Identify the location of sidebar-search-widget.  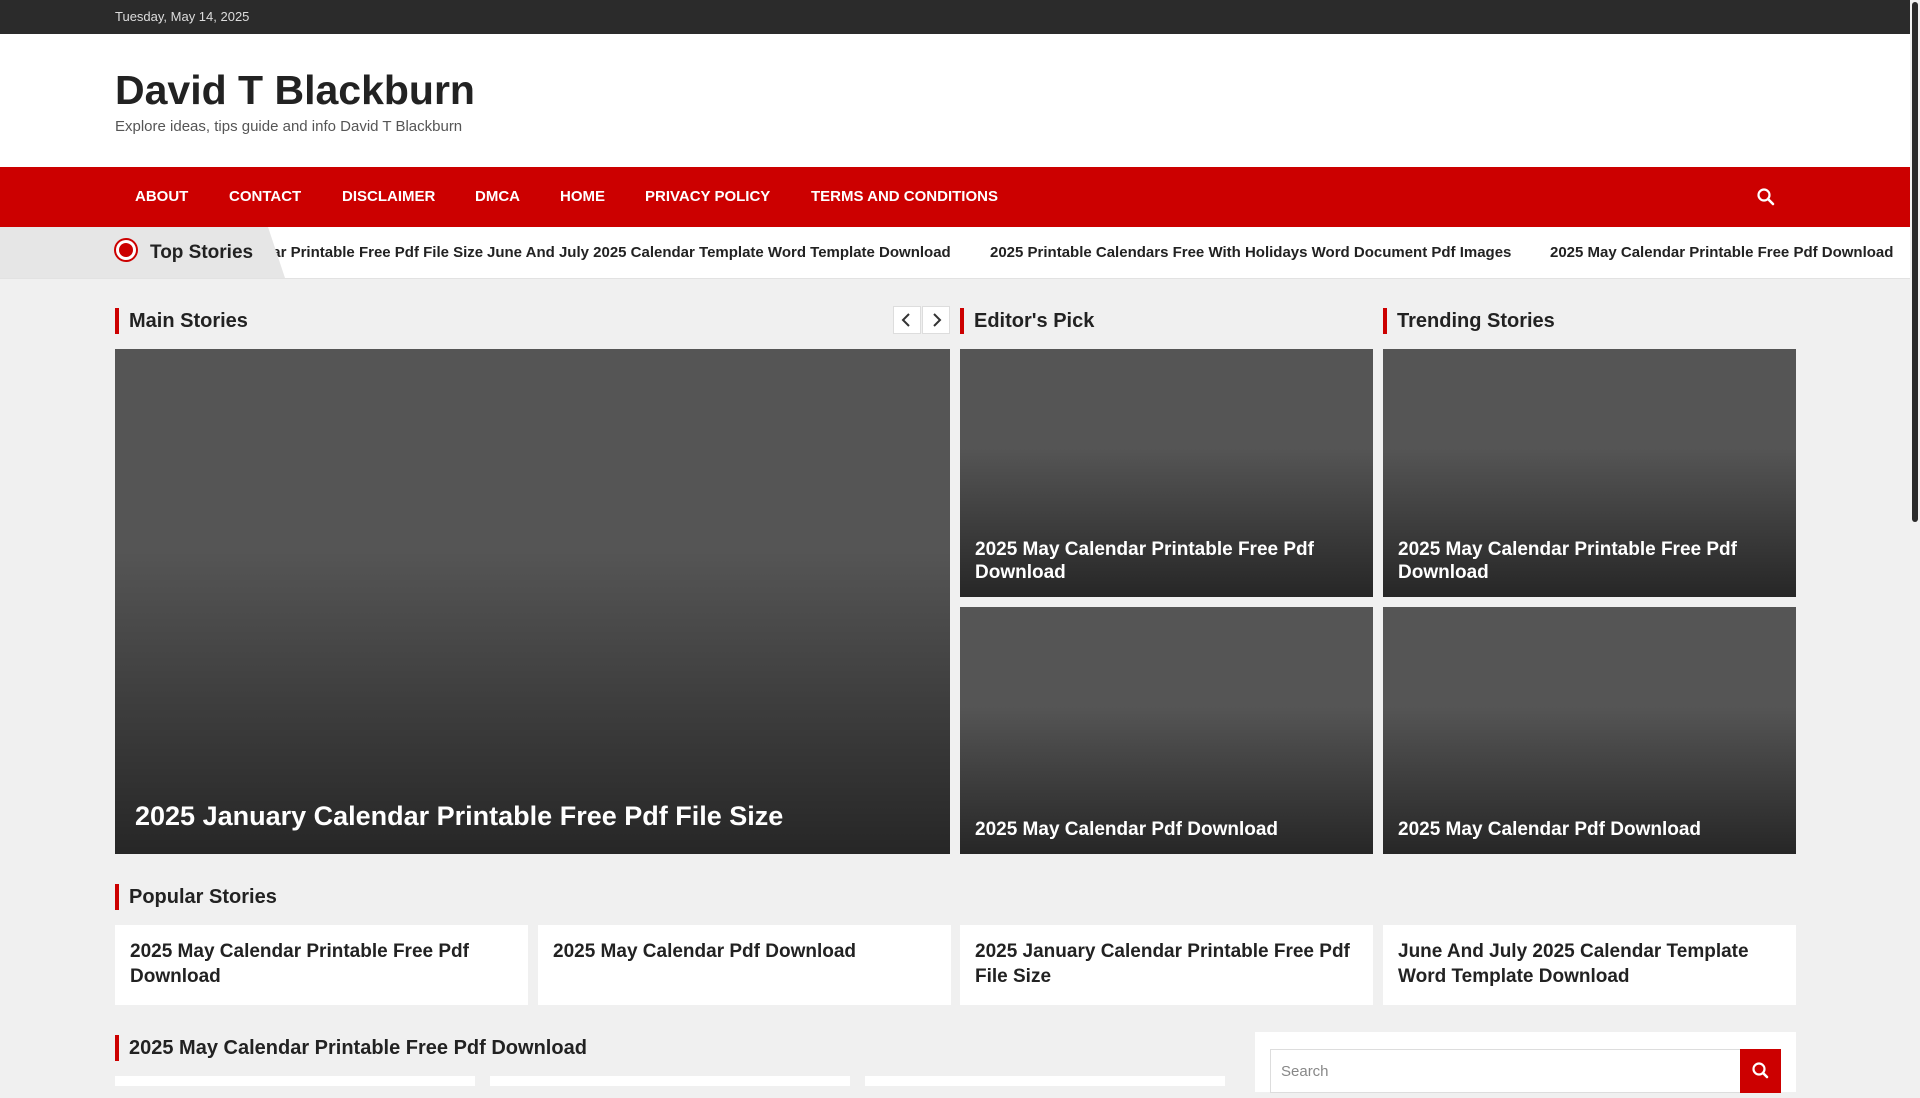
(1525, 1062).